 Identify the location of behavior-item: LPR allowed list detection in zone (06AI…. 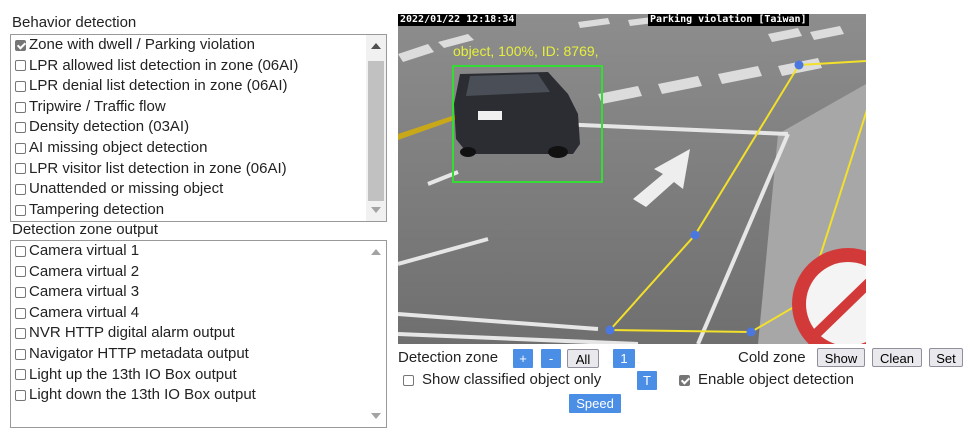
(188, 66).